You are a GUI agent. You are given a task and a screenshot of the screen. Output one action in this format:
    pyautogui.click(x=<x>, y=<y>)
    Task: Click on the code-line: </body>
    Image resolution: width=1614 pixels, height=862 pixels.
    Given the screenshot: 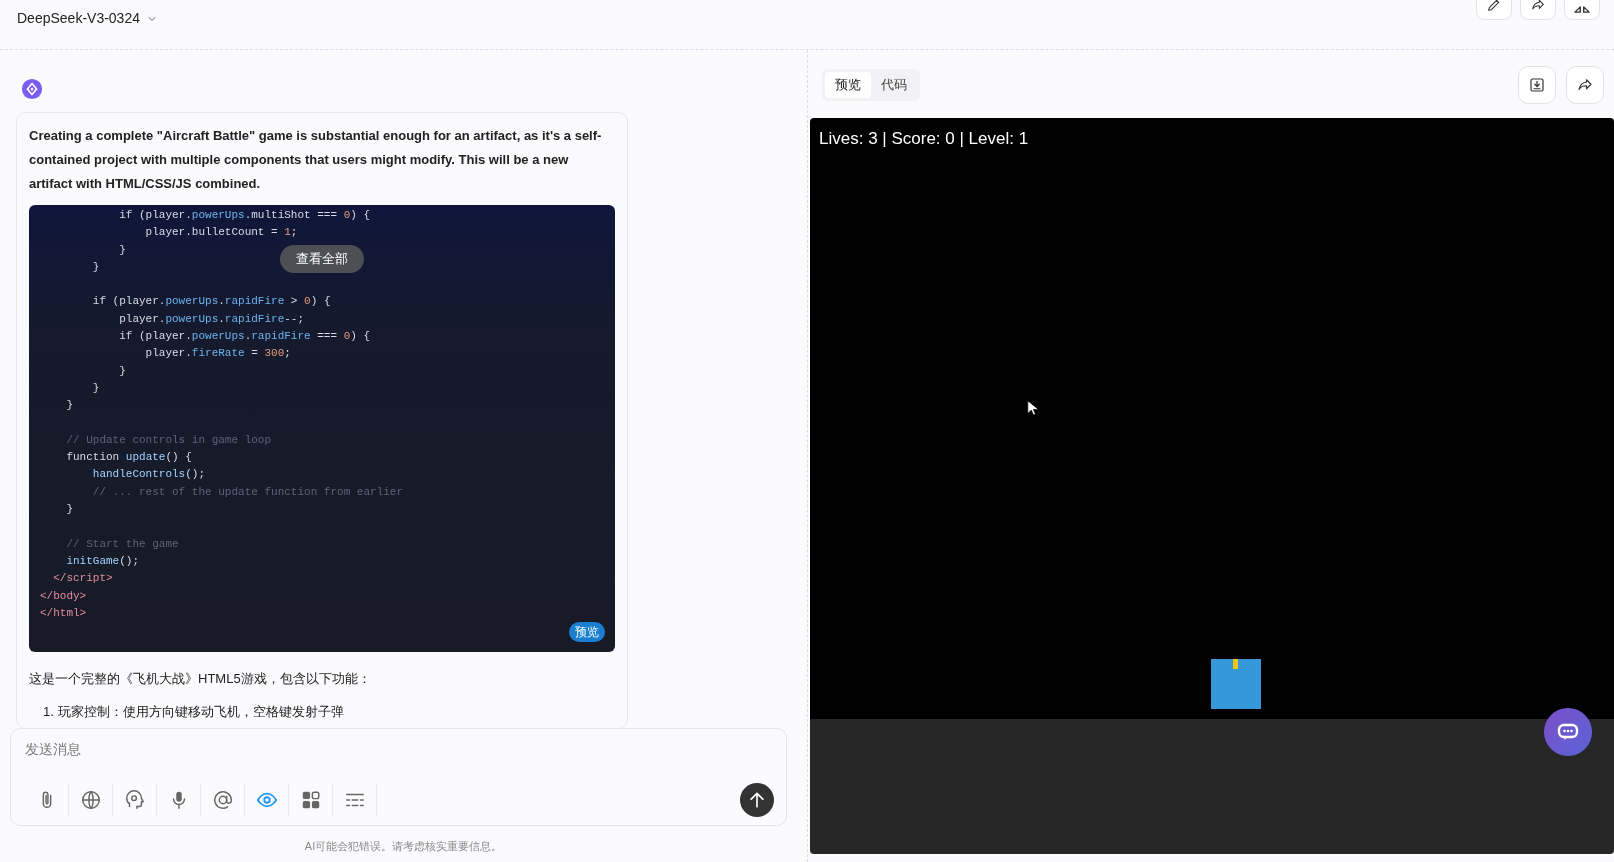 What is the action you would take?
    pyautogui.click(x=63, y=596)
    